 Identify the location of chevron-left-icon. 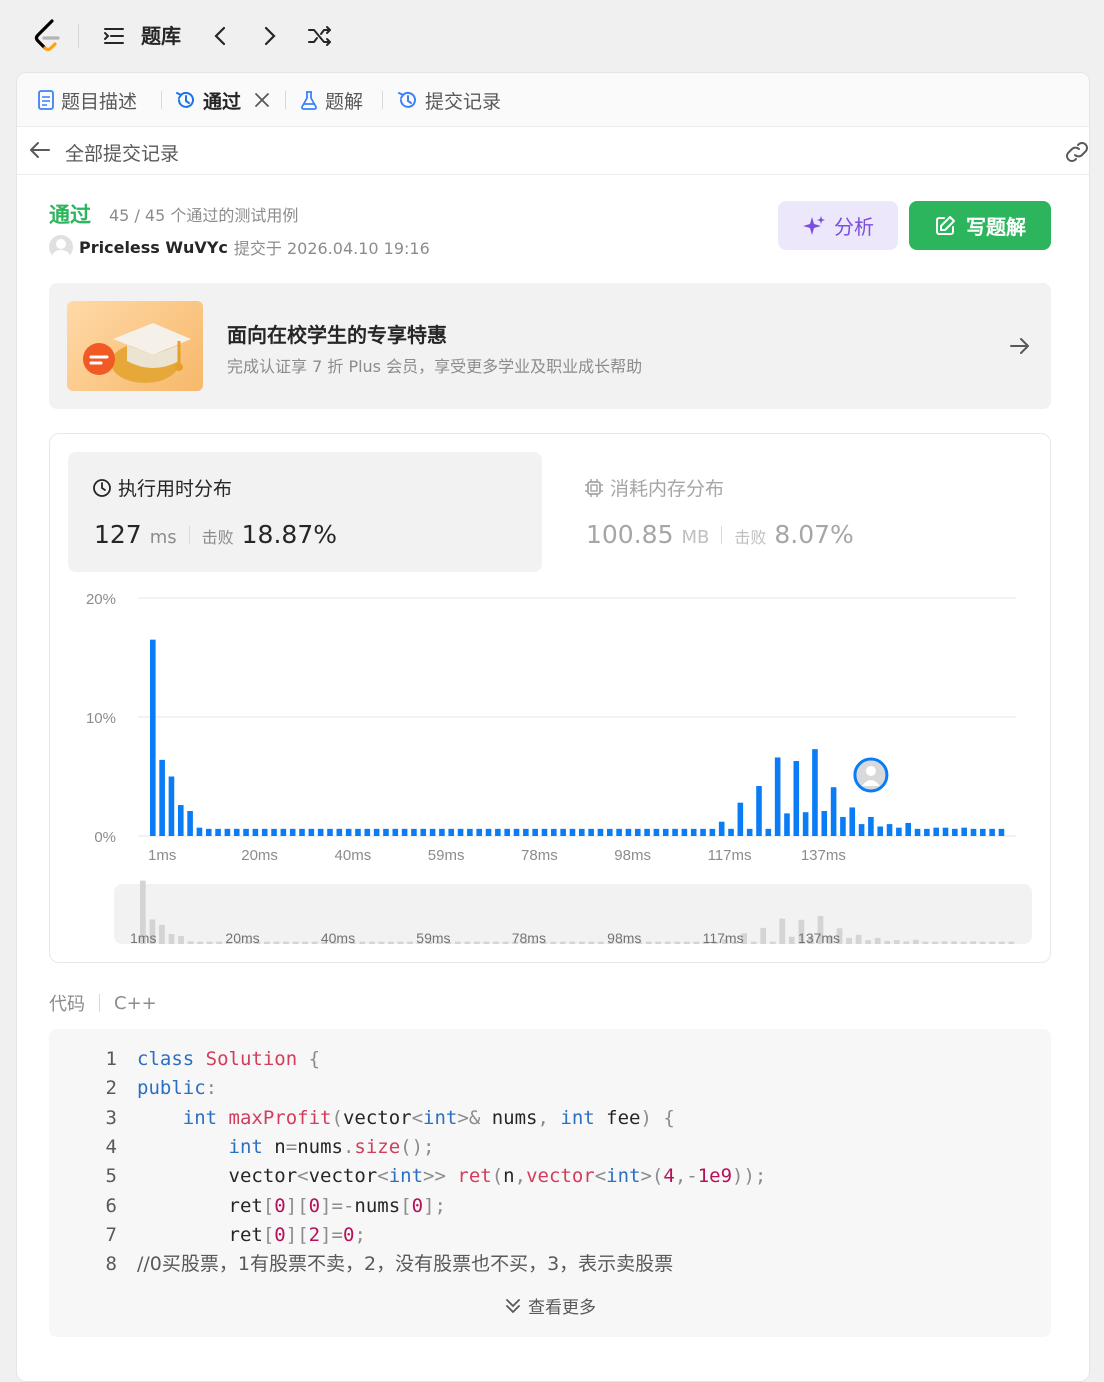
(220, 36).